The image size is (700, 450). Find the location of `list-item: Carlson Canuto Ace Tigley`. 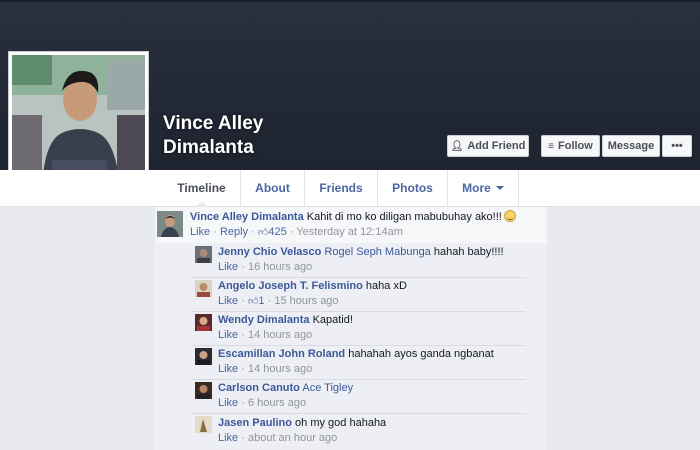

list-item: Carlson Canuto Ace Tigley is located at coordinates (285, 388).